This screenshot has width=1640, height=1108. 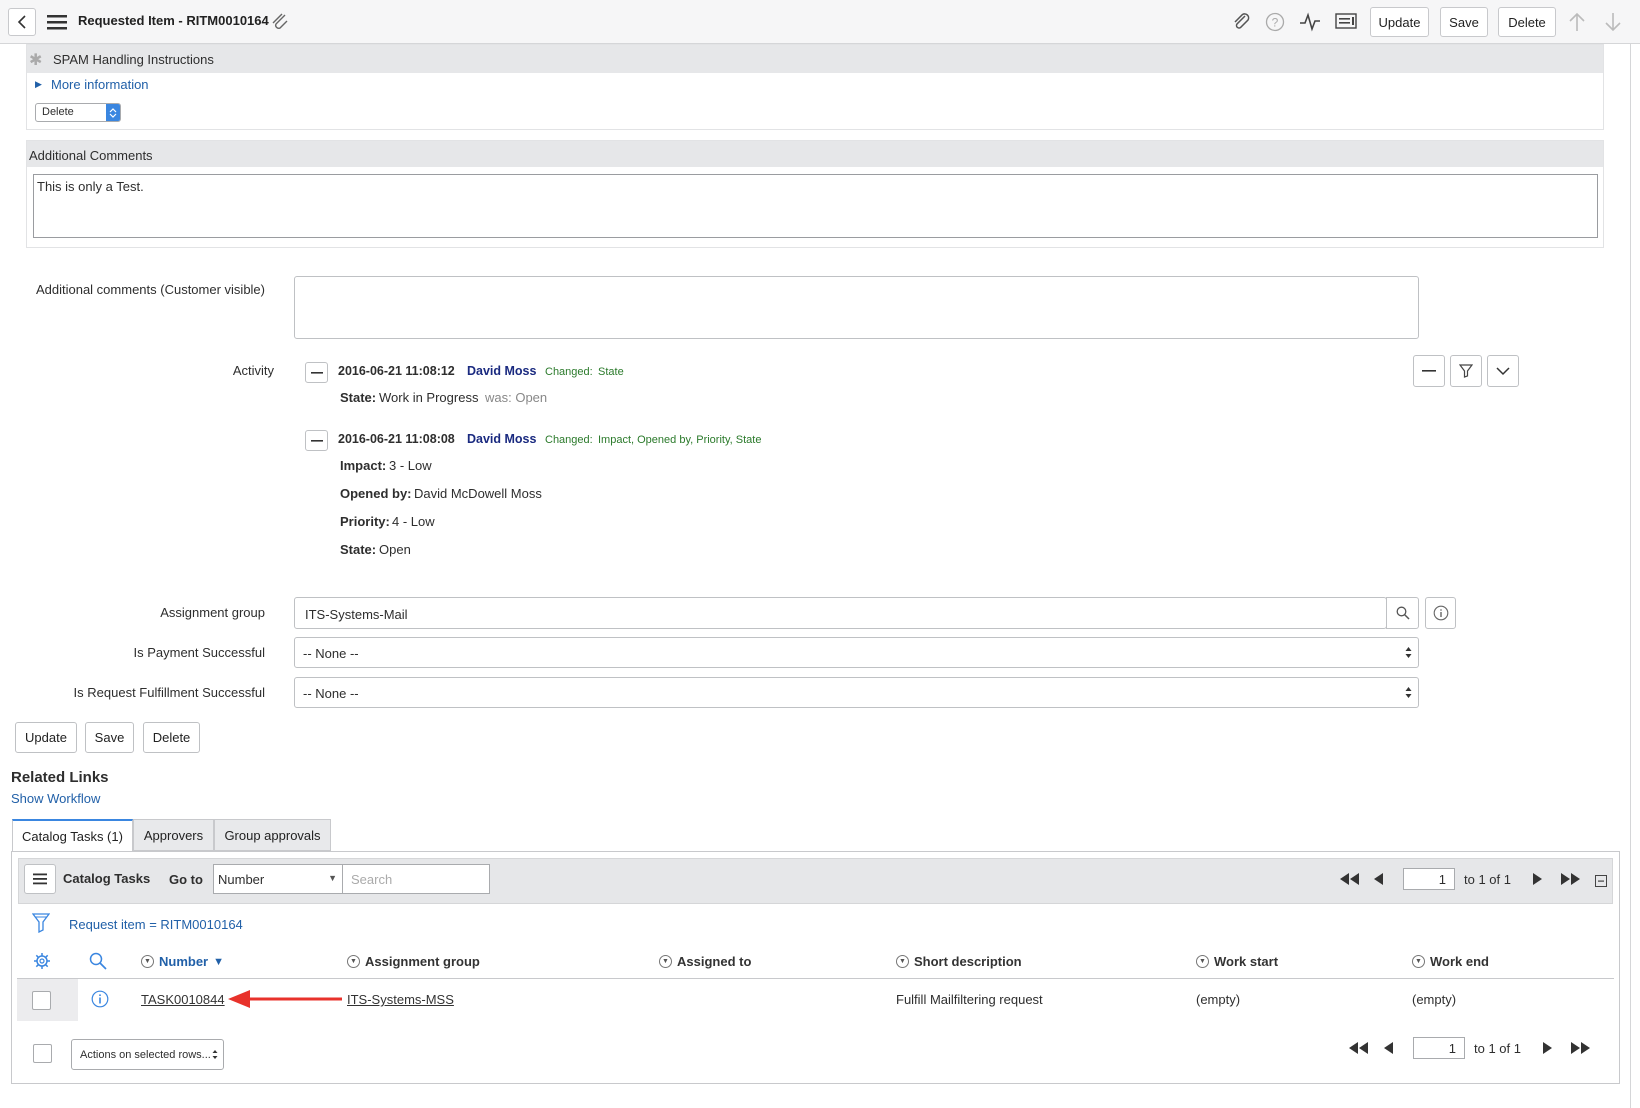 What do you see at coordinates (856, 307) in the screenshot?
I see `customer-comments-input` at bounding box center [856, 307].